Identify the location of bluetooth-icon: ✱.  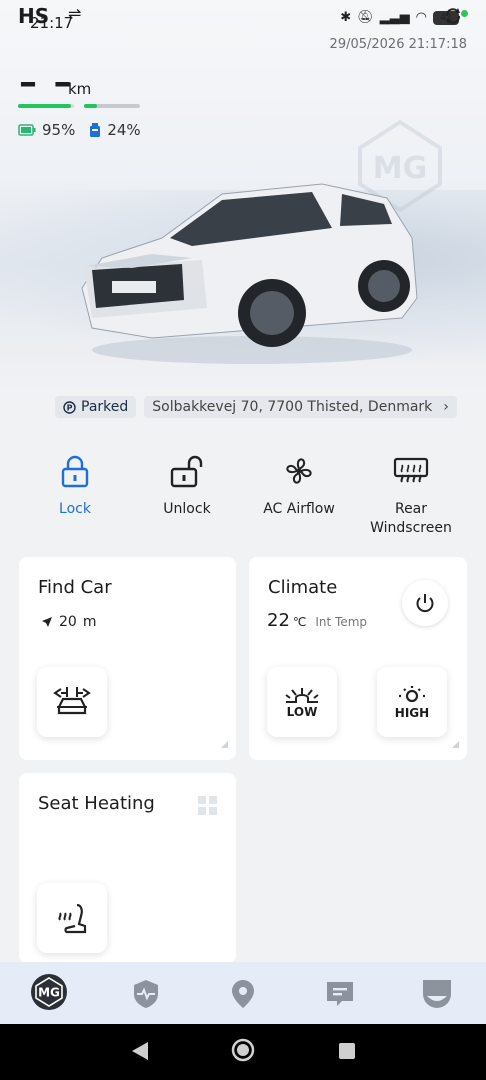
(346, 17).